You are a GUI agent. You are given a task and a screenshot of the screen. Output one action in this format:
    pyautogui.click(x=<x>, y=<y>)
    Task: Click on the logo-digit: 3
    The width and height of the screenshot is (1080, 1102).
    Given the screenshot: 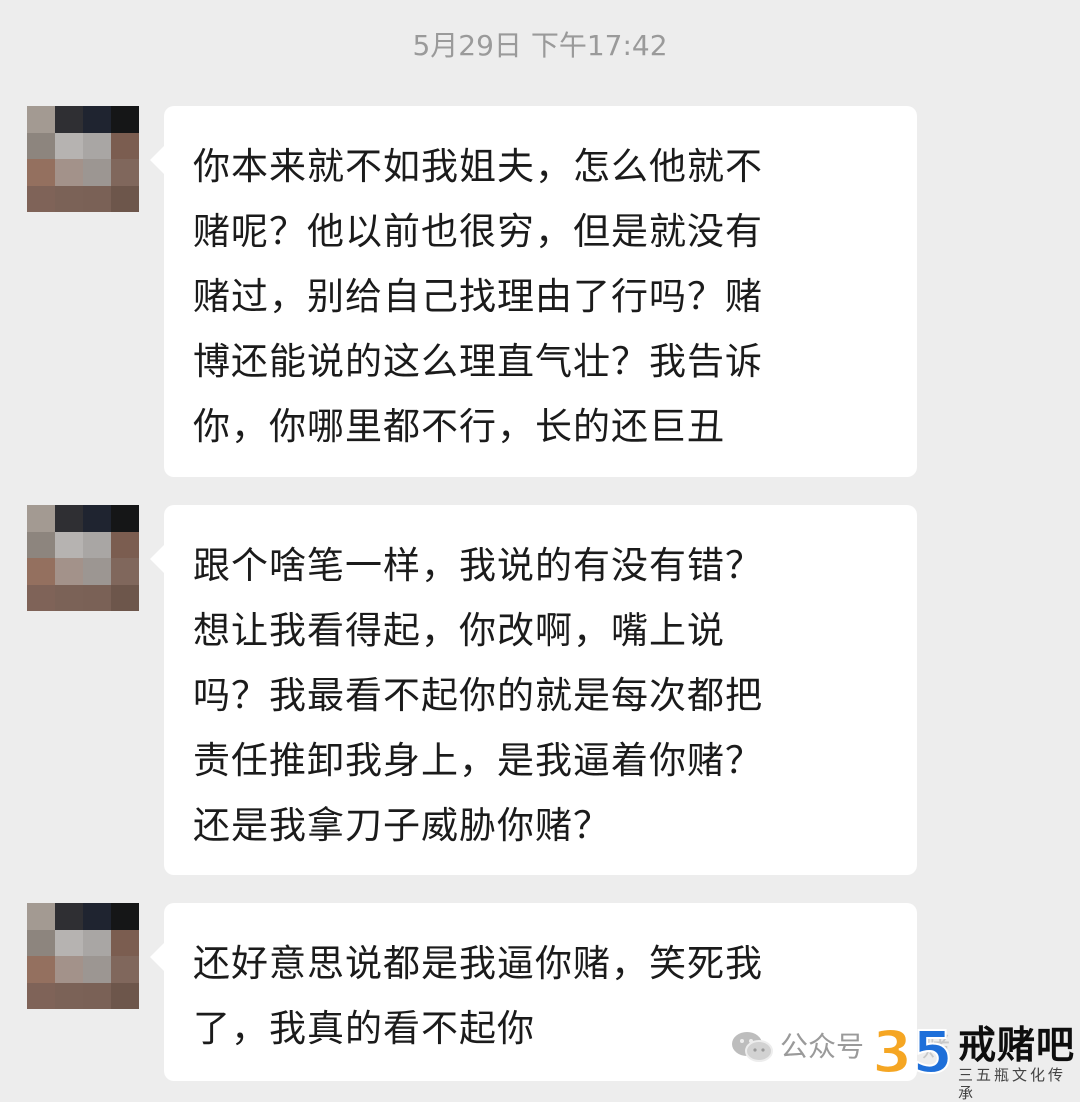 What is the action you would take?
    pyautogui.click(x=892, y=1050)
    